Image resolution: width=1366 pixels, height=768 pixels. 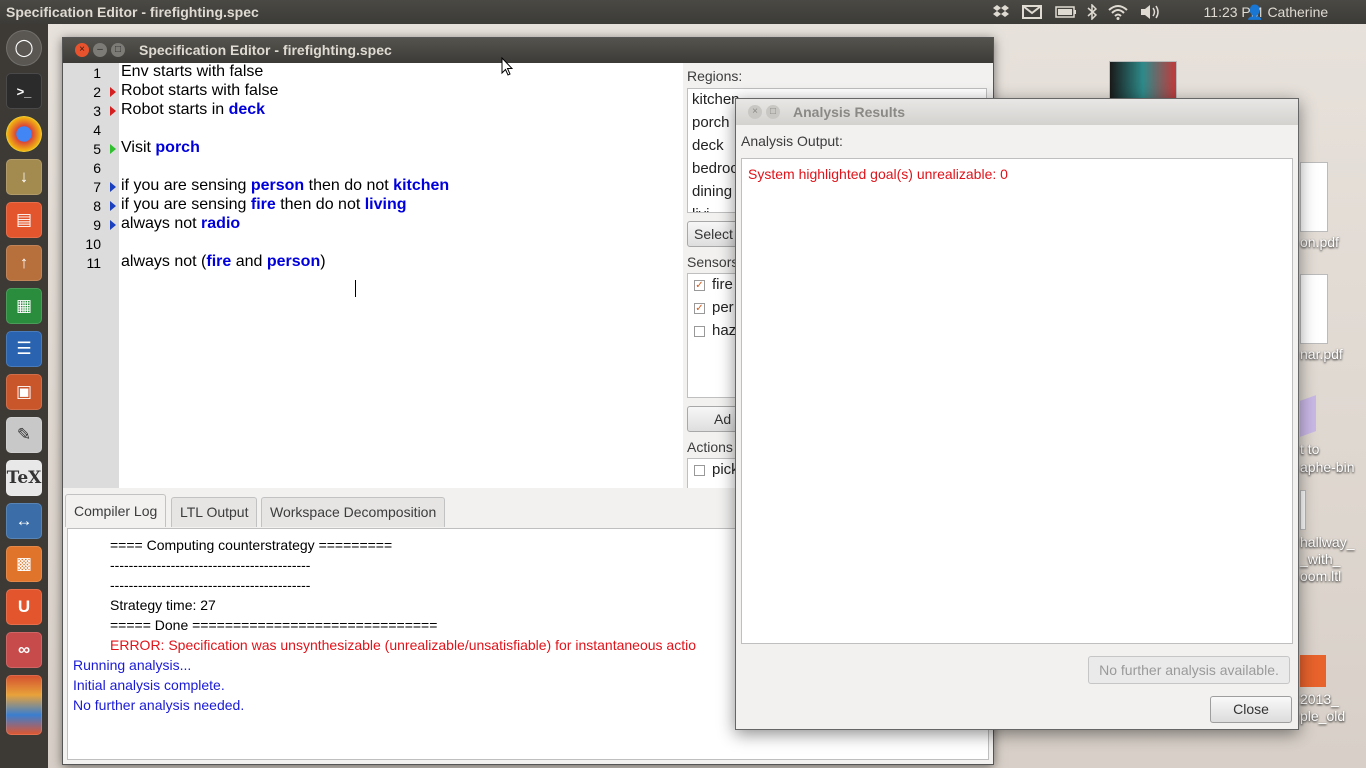 What do you see at coordinates (24, 607) in the screenshot?
I see `ubuntu-one-icon: U` at bounding box center [24, 607].